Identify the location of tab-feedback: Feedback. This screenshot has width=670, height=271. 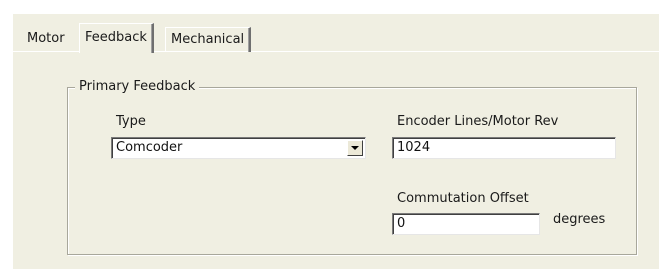
(116, 38).